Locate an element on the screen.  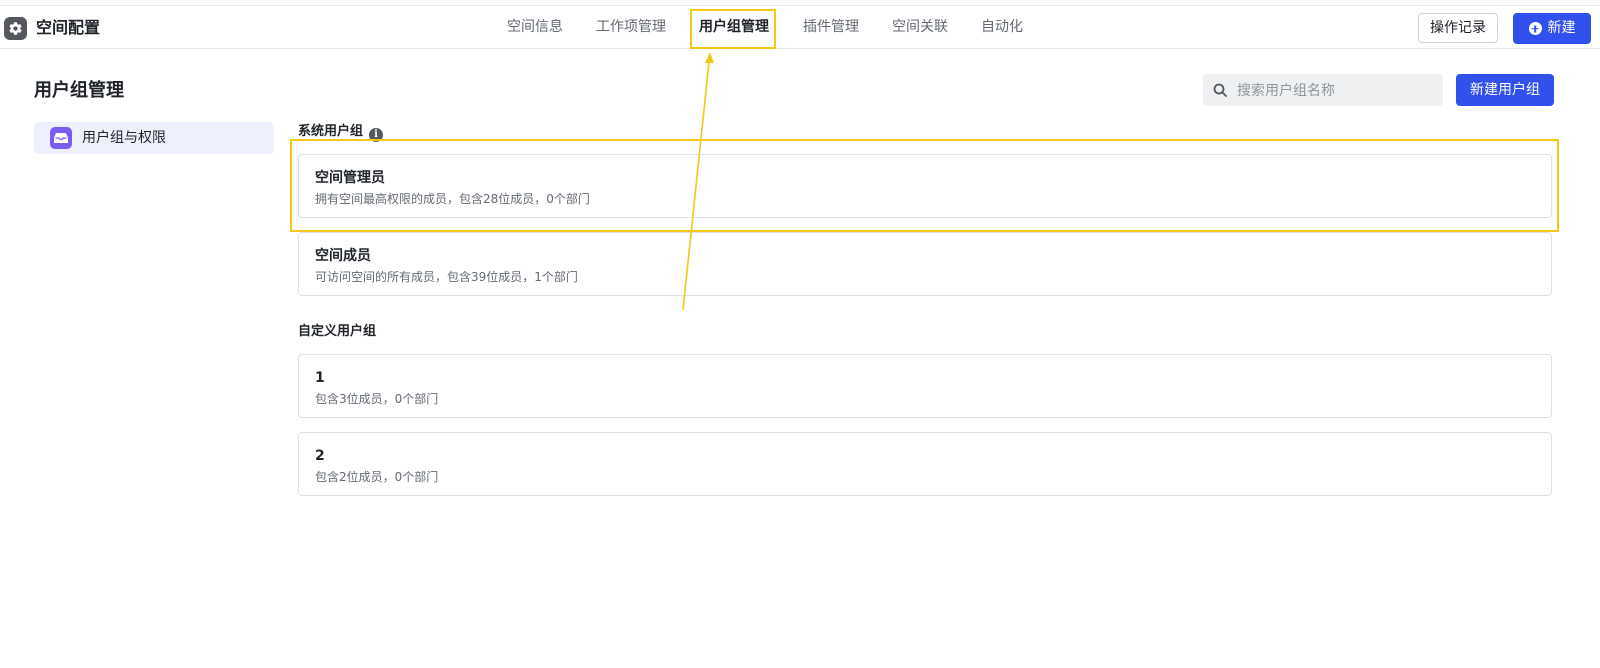
gear-icon is located at coordinates (15, 28).